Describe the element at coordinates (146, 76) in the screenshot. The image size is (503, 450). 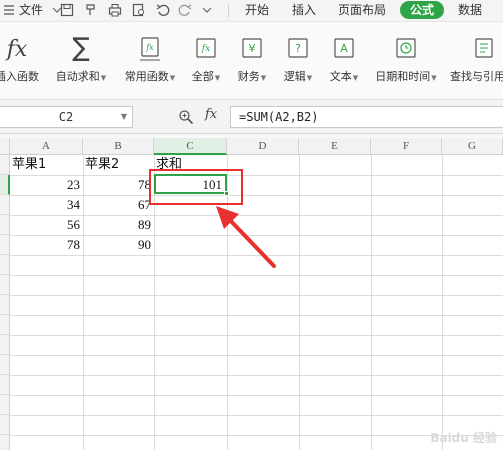
I see `common-functions-label: 常用函数` at that location.